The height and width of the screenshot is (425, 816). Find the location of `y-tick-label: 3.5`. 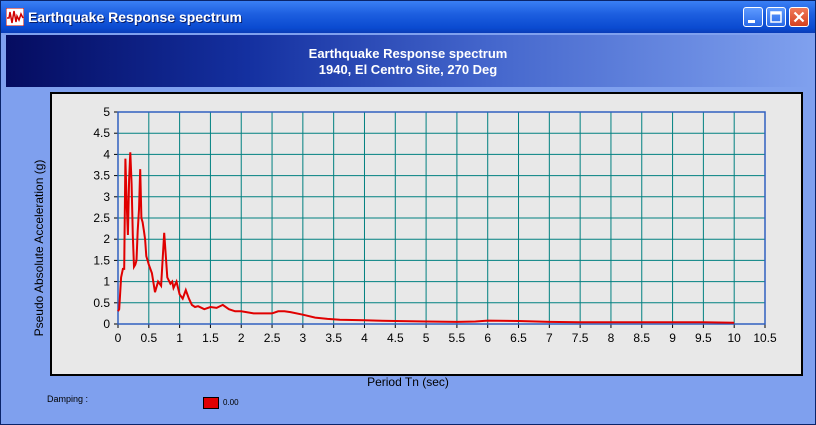

y-tick-label: 3.5 is located at coordinates (101, 176).